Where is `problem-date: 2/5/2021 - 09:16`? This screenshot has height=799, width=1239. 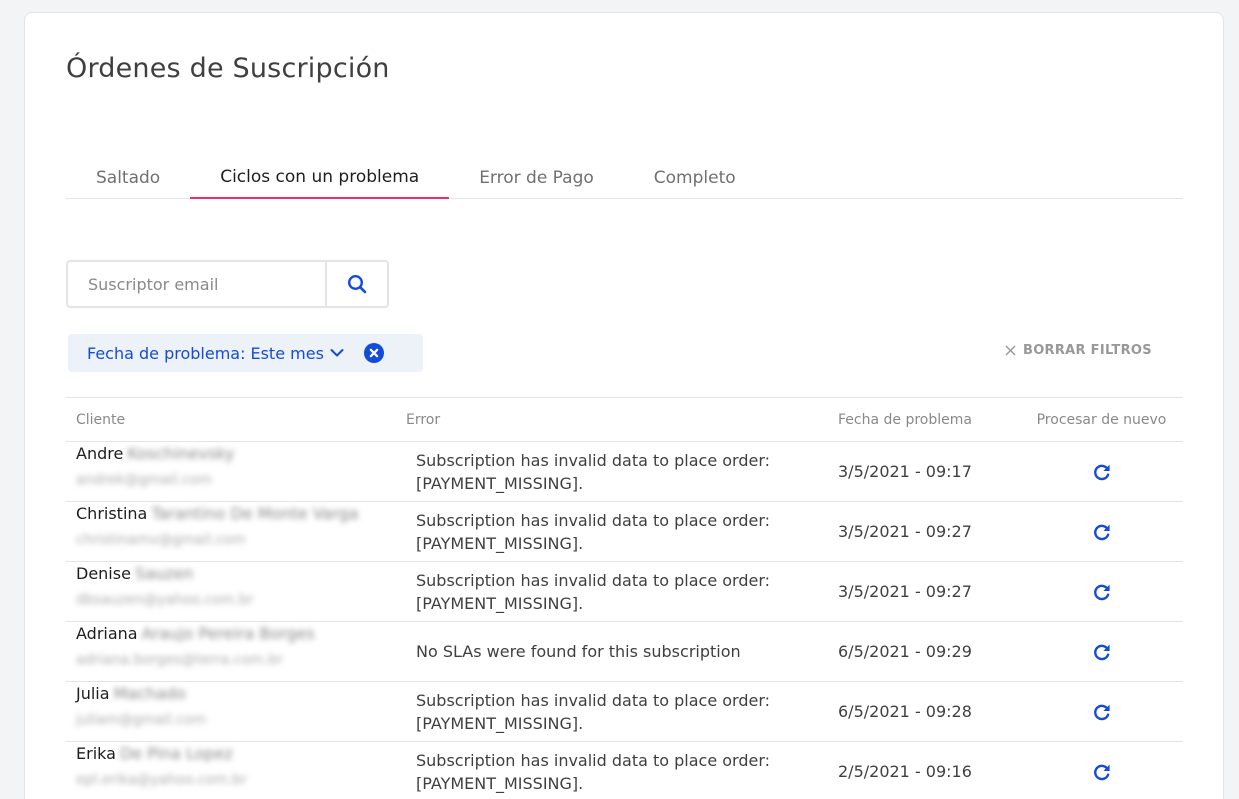 problem-date: 2/5/2021 - 09:16 is located at coordinates (905, 771).